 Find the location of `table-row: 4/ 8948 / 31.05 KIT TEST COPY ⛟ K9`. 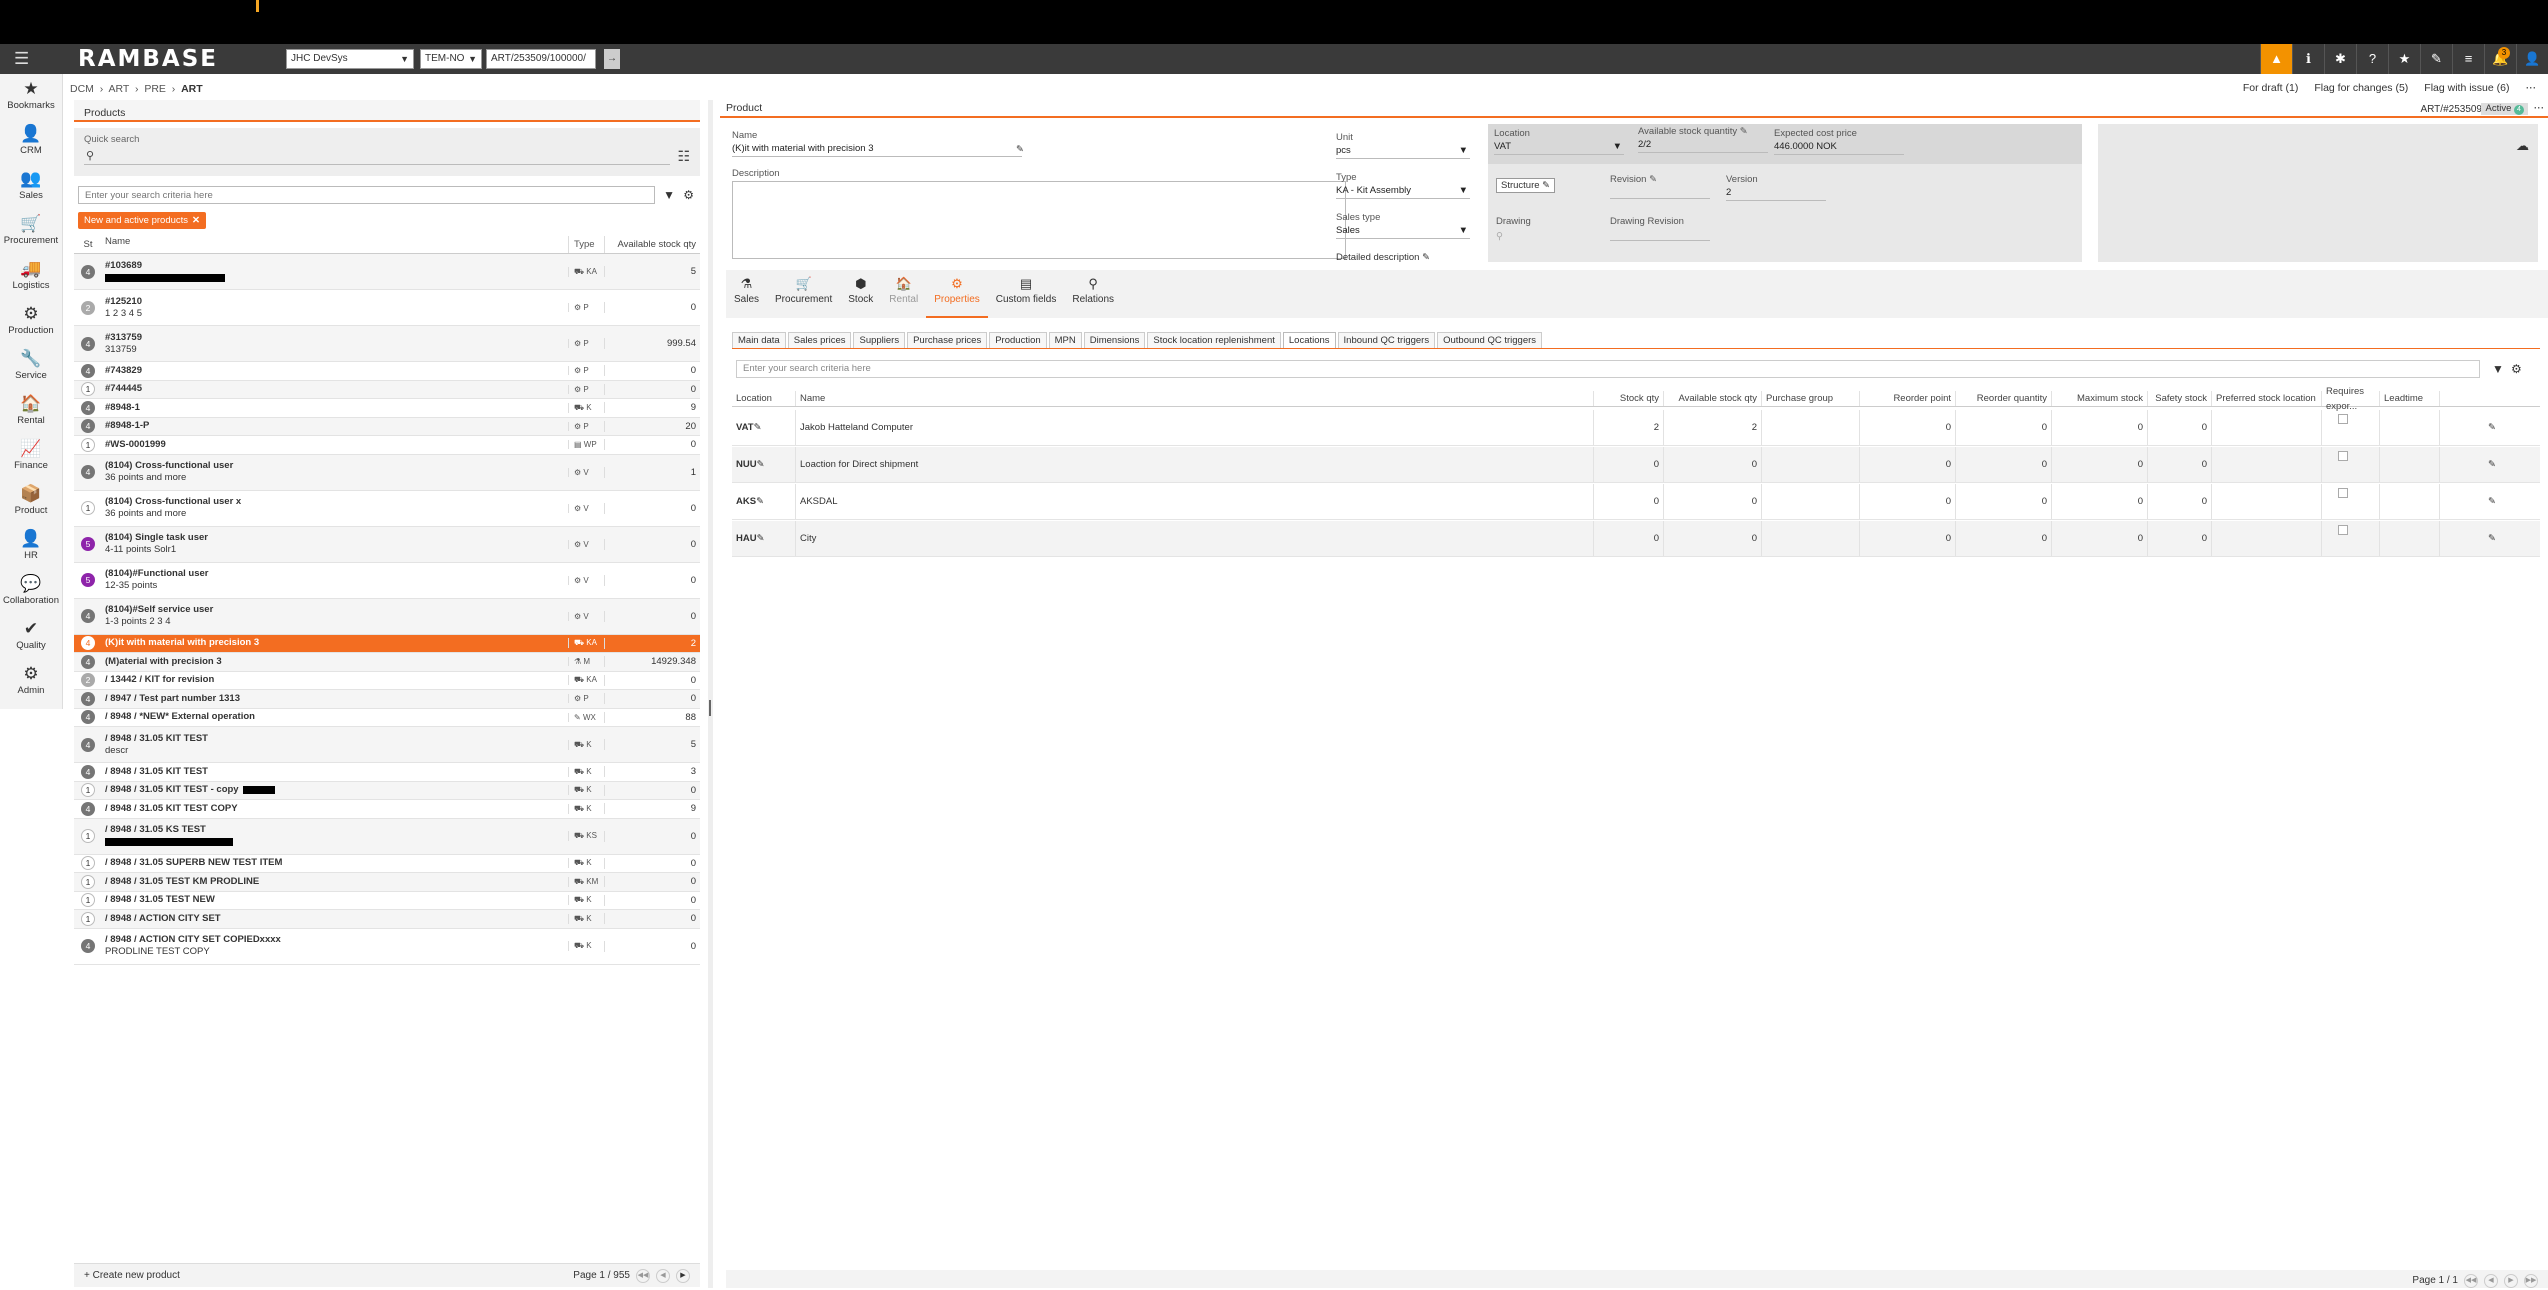

table-row: 4/ 8948 / 31.05 KIT TEST COPY ⛟ K9 is located at coordinates (387, 809).